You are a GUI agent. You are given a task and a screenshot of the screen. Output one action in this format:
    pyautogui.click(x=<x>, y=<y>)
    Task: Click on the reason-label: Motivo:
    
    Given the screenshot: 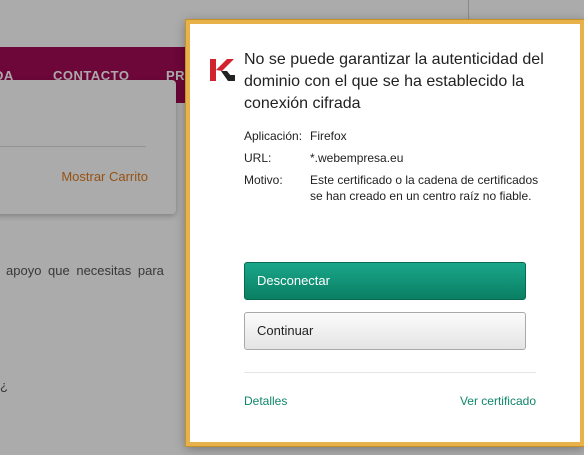 What is the action you would take?
    pyautogui.click(x=263, y=180)
    